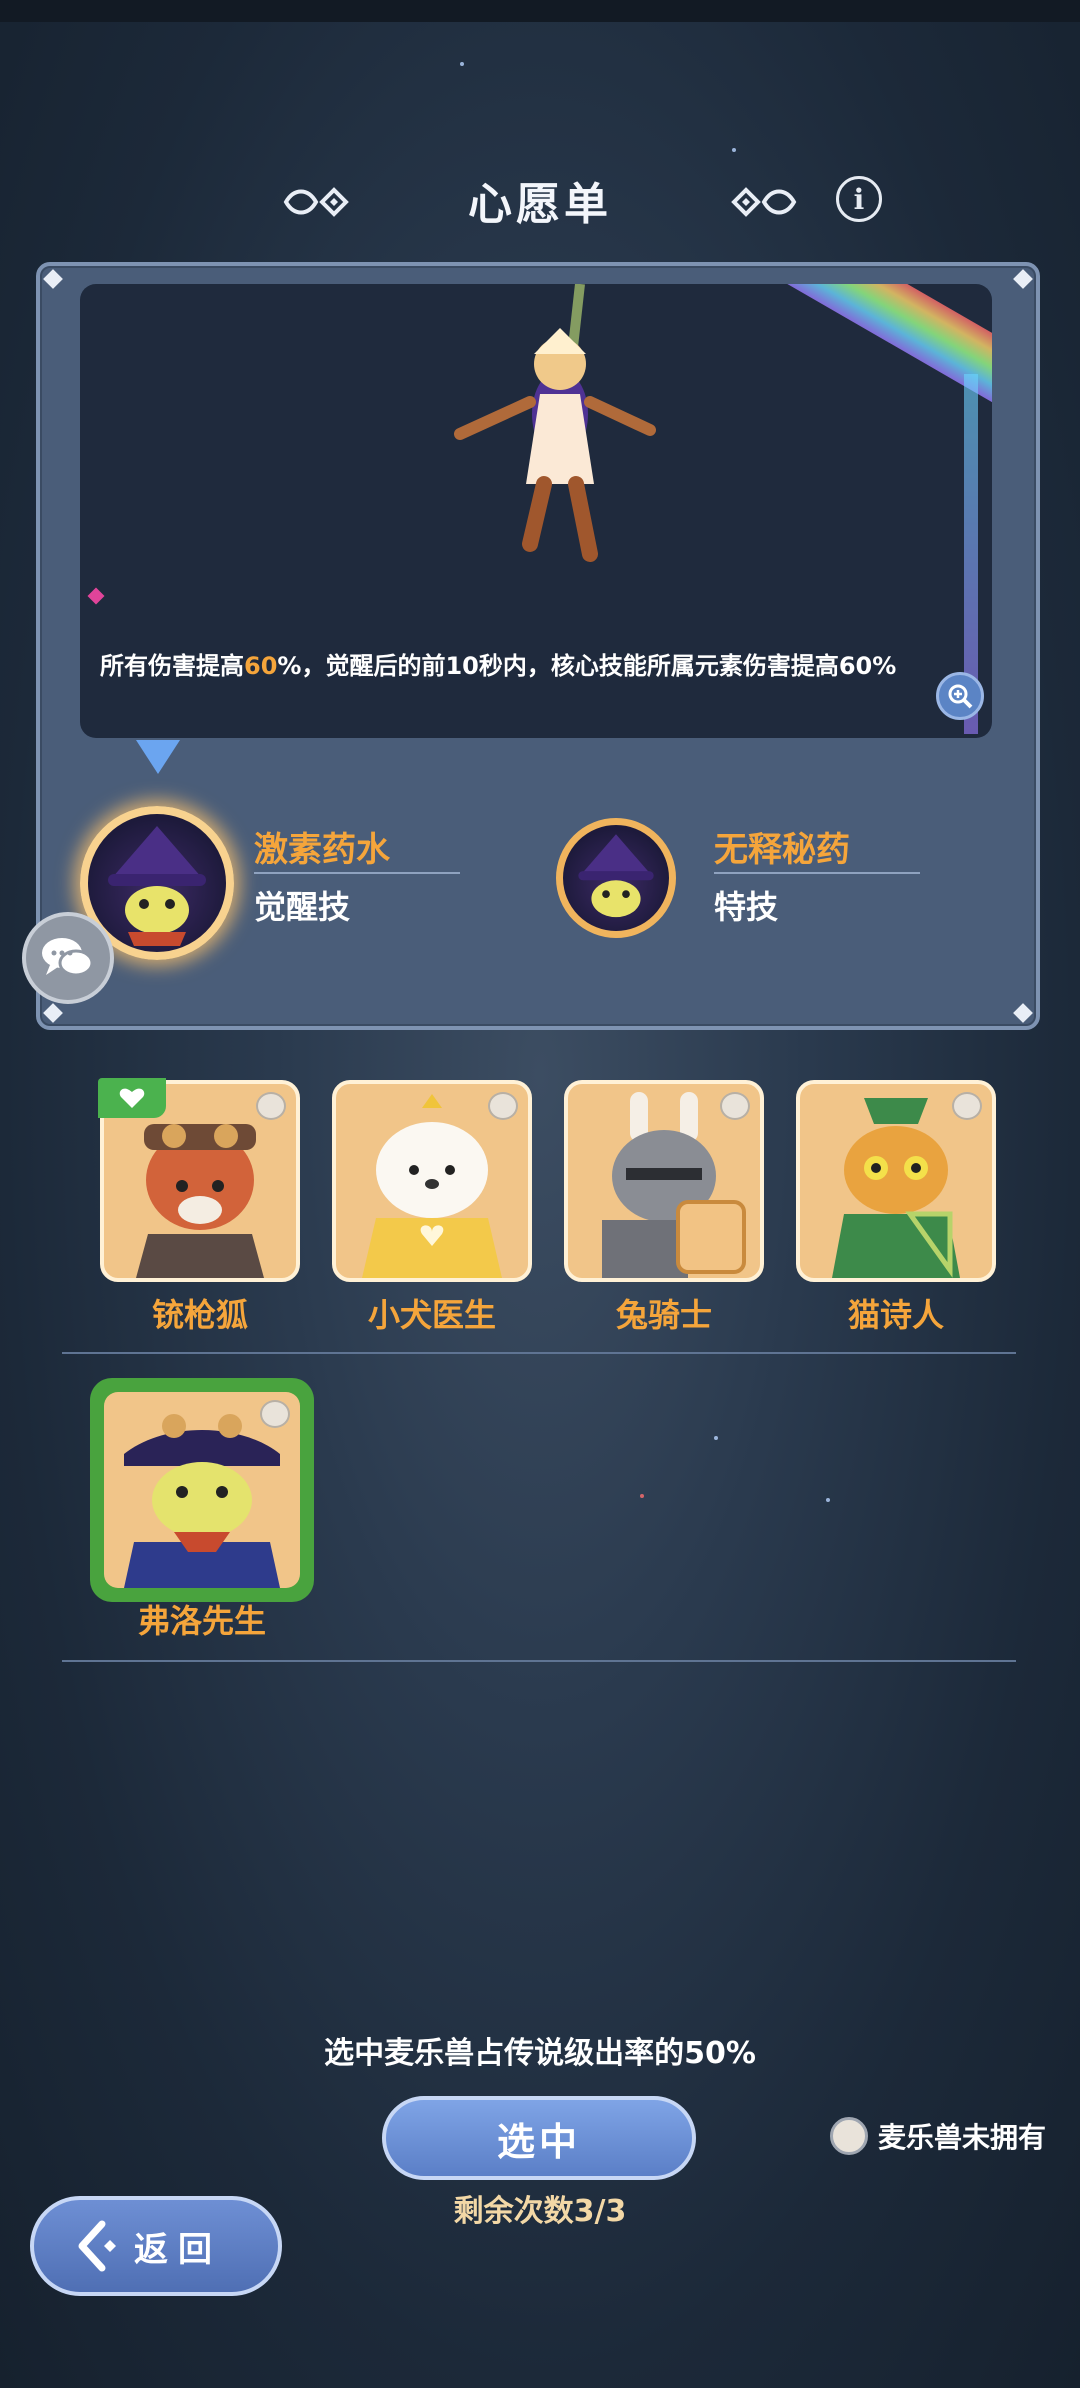 The width and height of the screenshot is (1080, 2388). Describe the element at coordinates (201, 1621) in the screenshot. I see `pet-name: 弗洛先生` at that location.